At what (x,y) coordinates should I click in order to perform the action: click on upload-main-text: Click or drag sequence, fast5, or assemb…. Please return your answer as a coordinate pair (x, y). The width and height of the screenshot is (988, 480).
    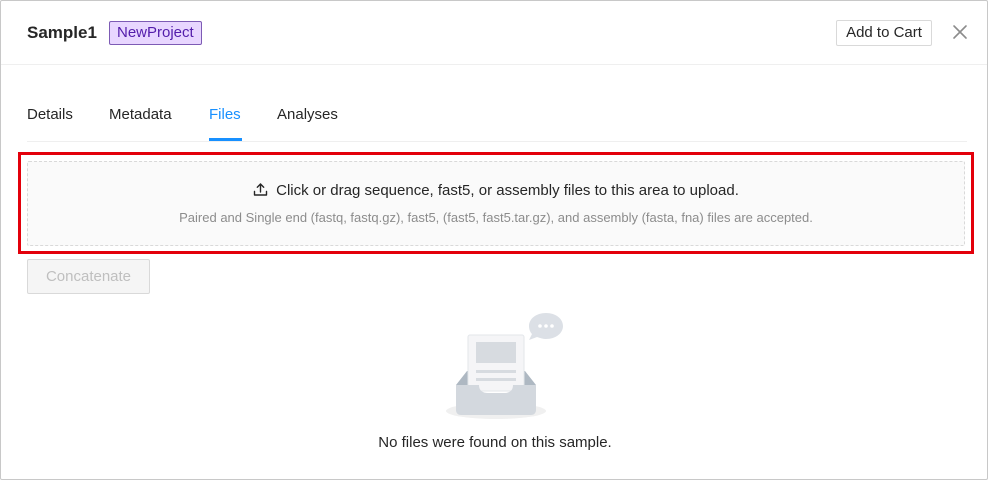
    Looking at the image, I should click on (507, 190).